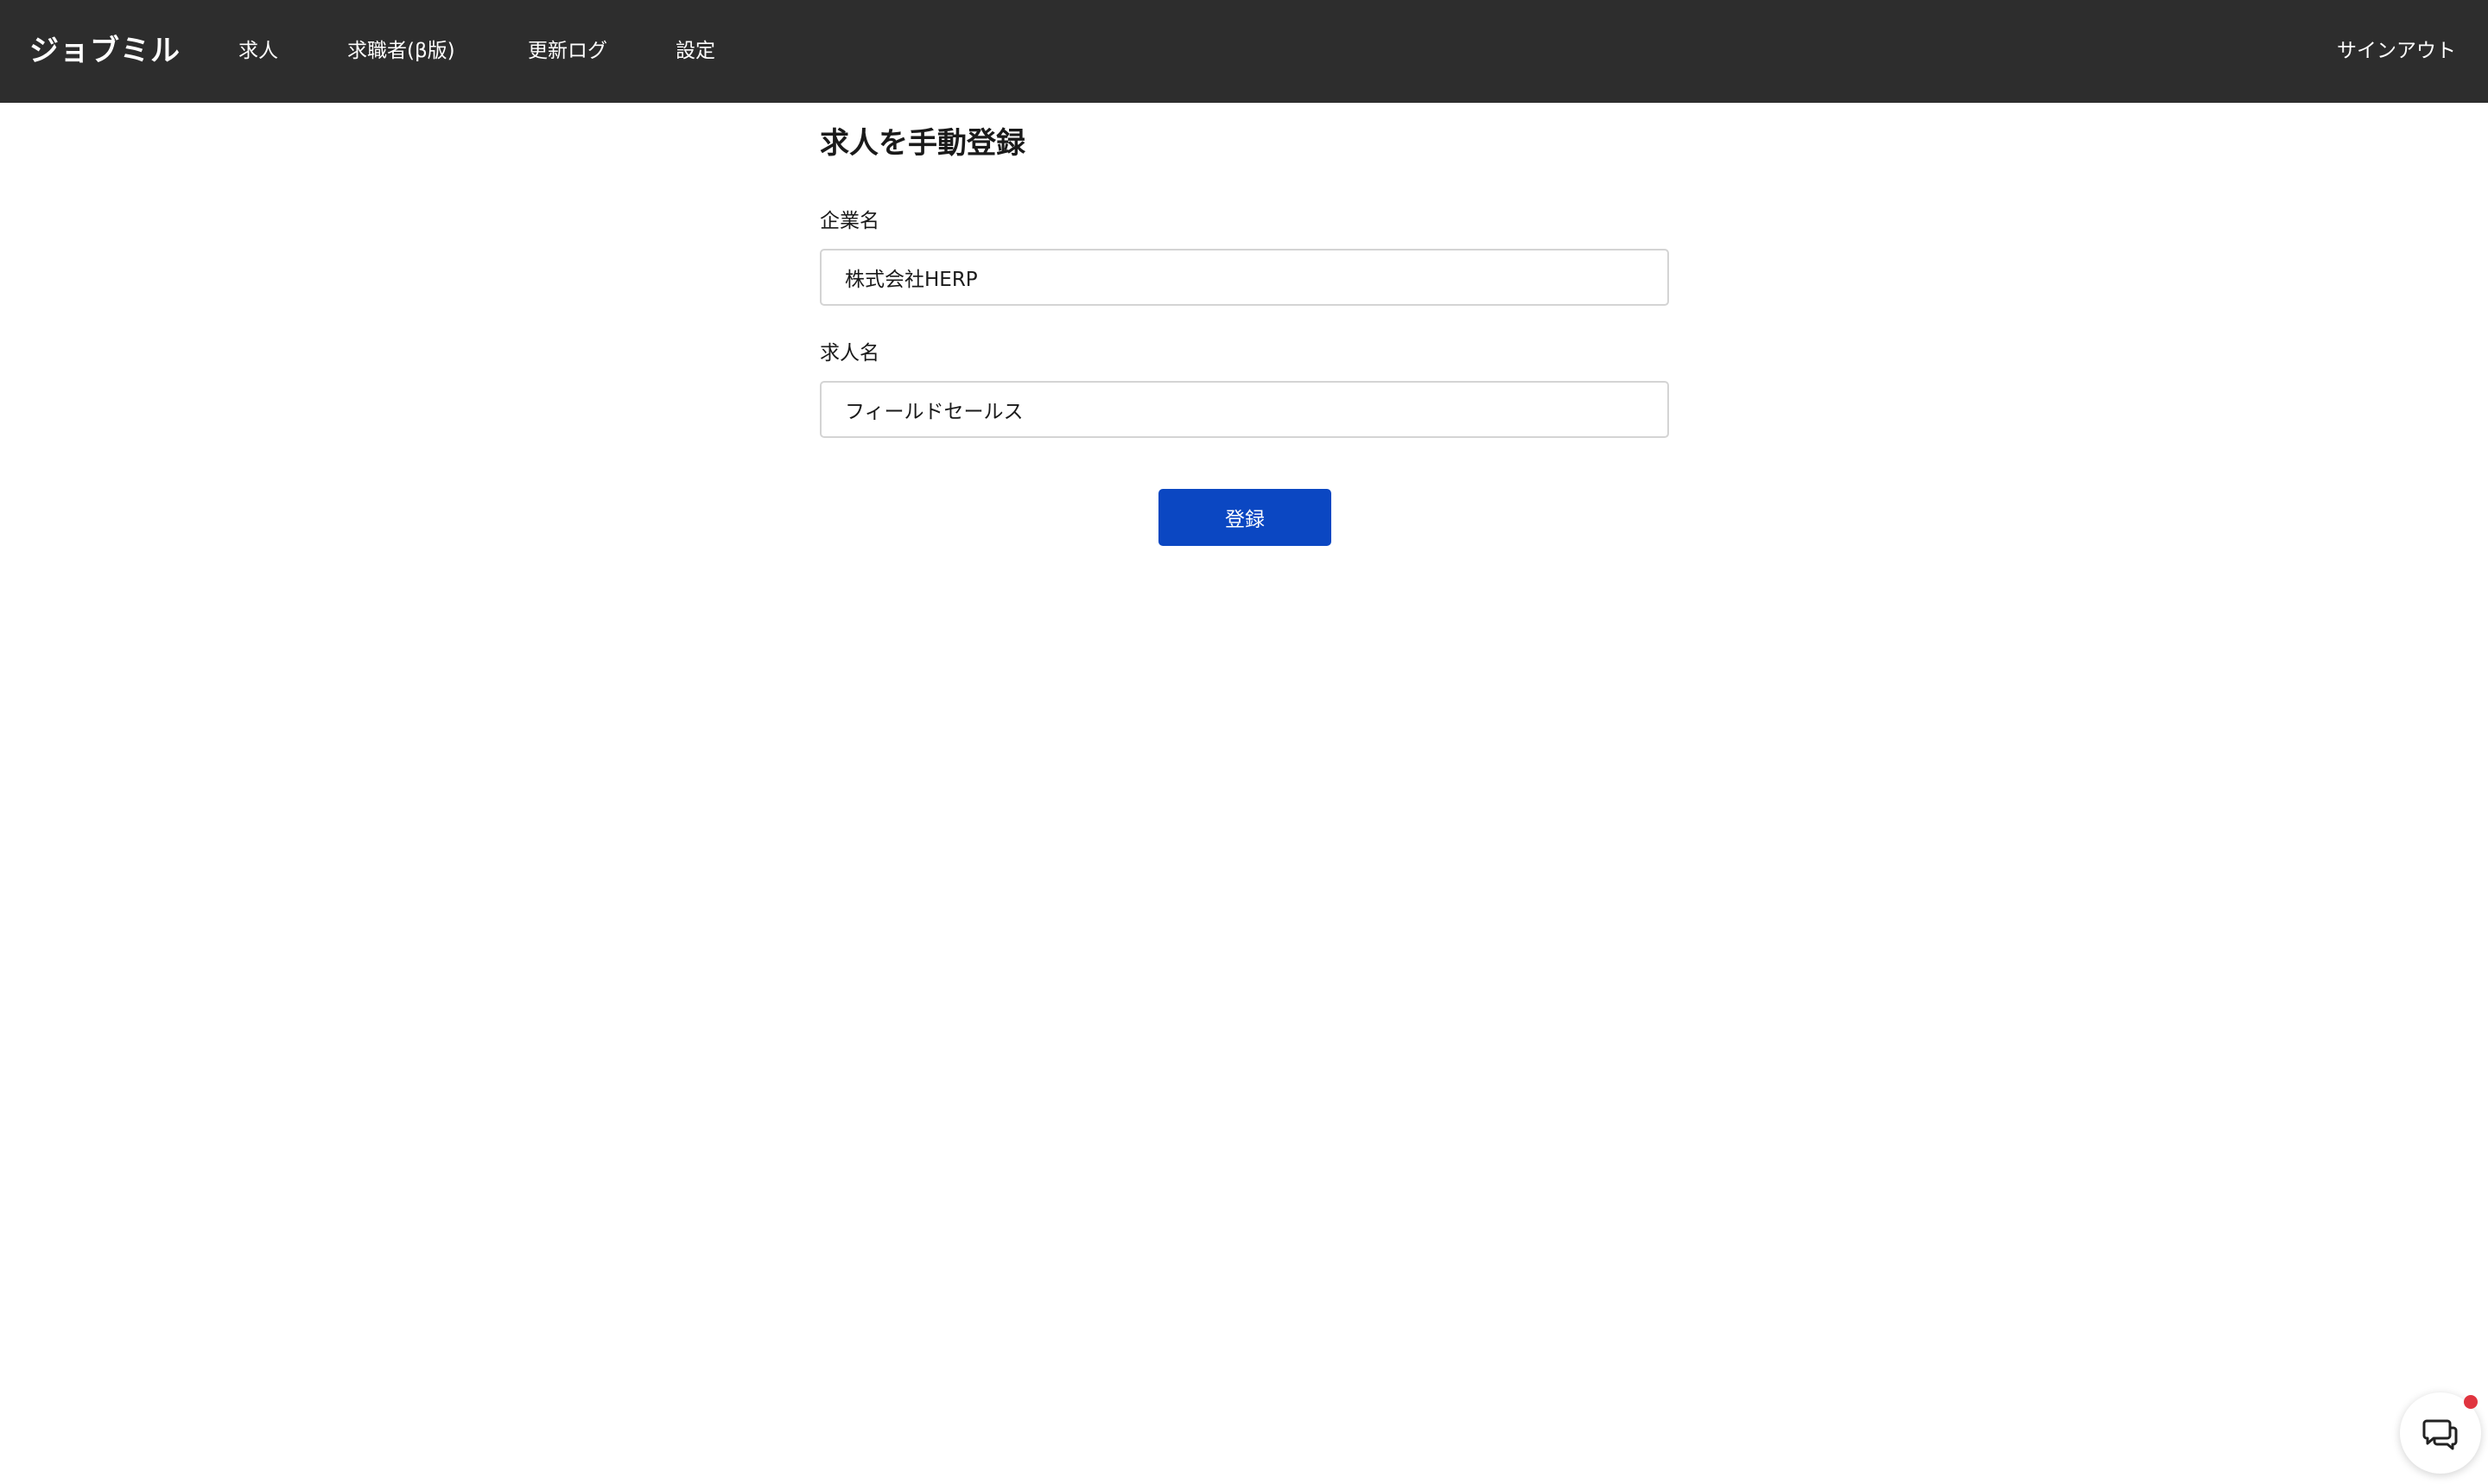  What do you see at coordinates (923, 143) in the screenshot?
I see `page-title: 求人を手動登録` at bounding box center [923, 143].